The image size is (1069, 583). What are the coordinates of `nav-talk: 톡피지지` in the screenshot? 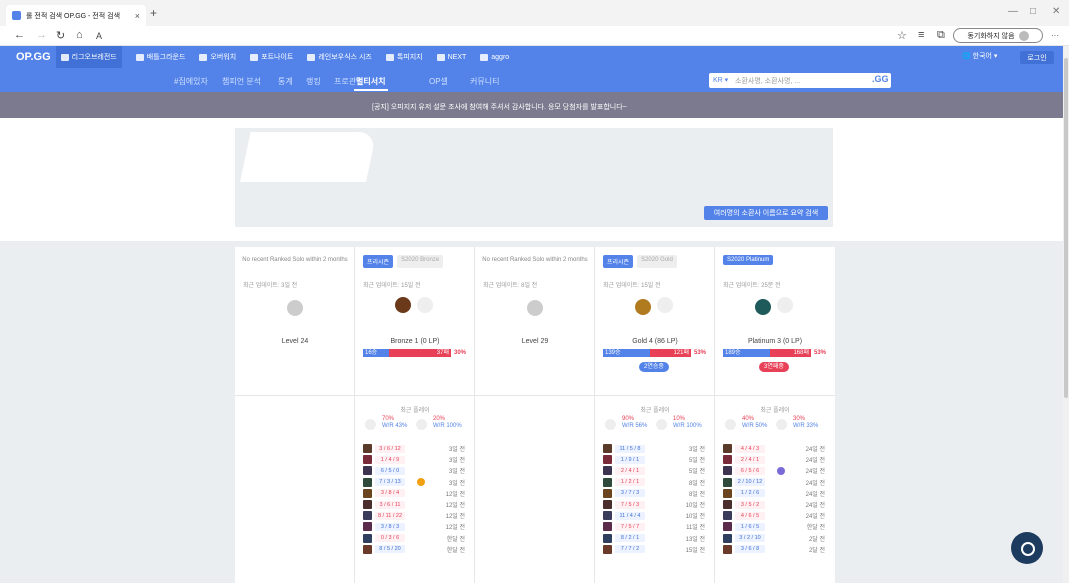 It's located at (404, 57).